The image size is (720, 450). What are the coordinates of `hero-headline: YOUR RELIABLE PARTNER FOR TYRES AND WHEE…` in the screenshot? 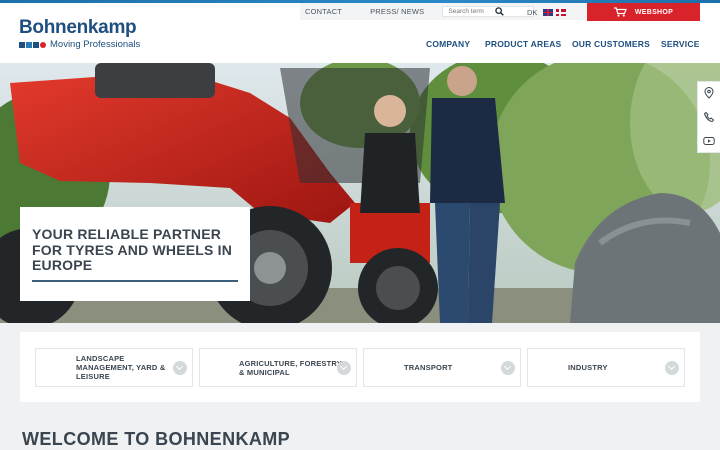 It's located at (132, 249).